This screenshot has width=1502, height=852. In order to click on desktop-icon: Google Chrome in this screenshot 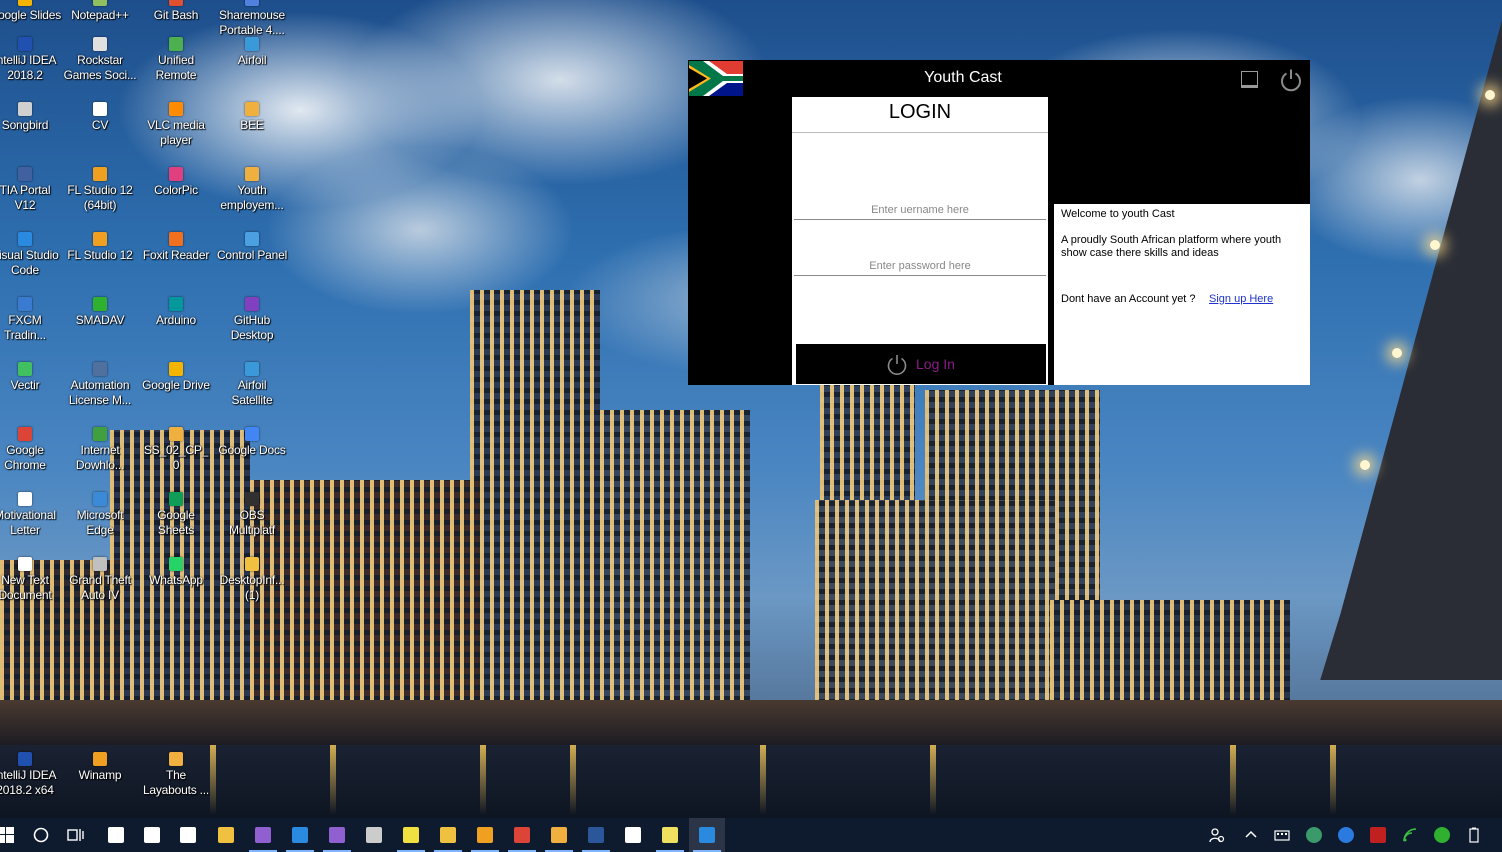, I will do `click(31, 450)`.